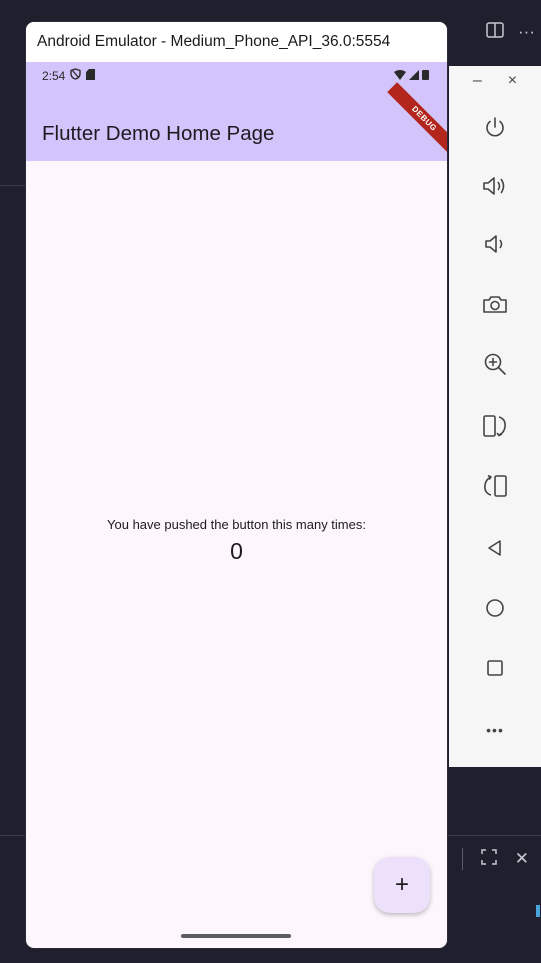  I want to click on volume-up-icon, so click(495, 188).